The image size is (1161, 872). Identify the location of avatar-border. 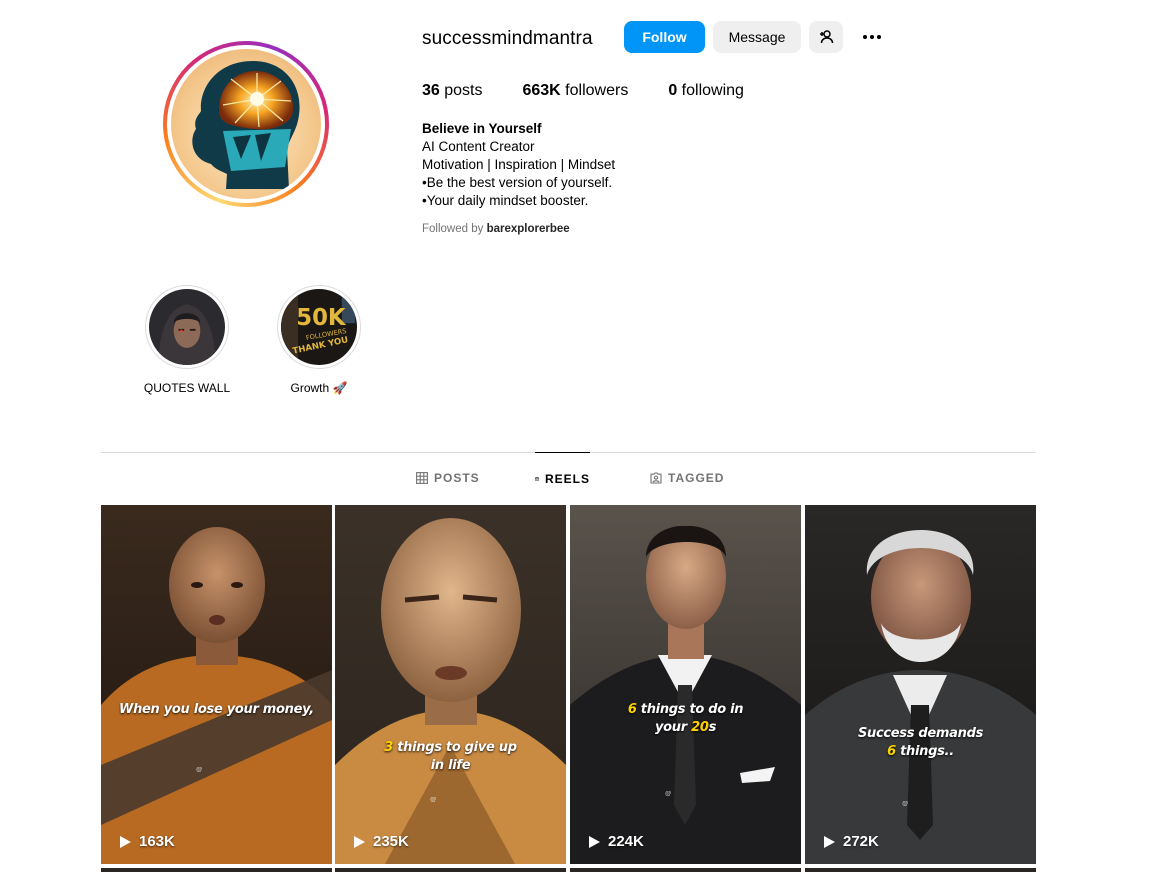
(246, 124).